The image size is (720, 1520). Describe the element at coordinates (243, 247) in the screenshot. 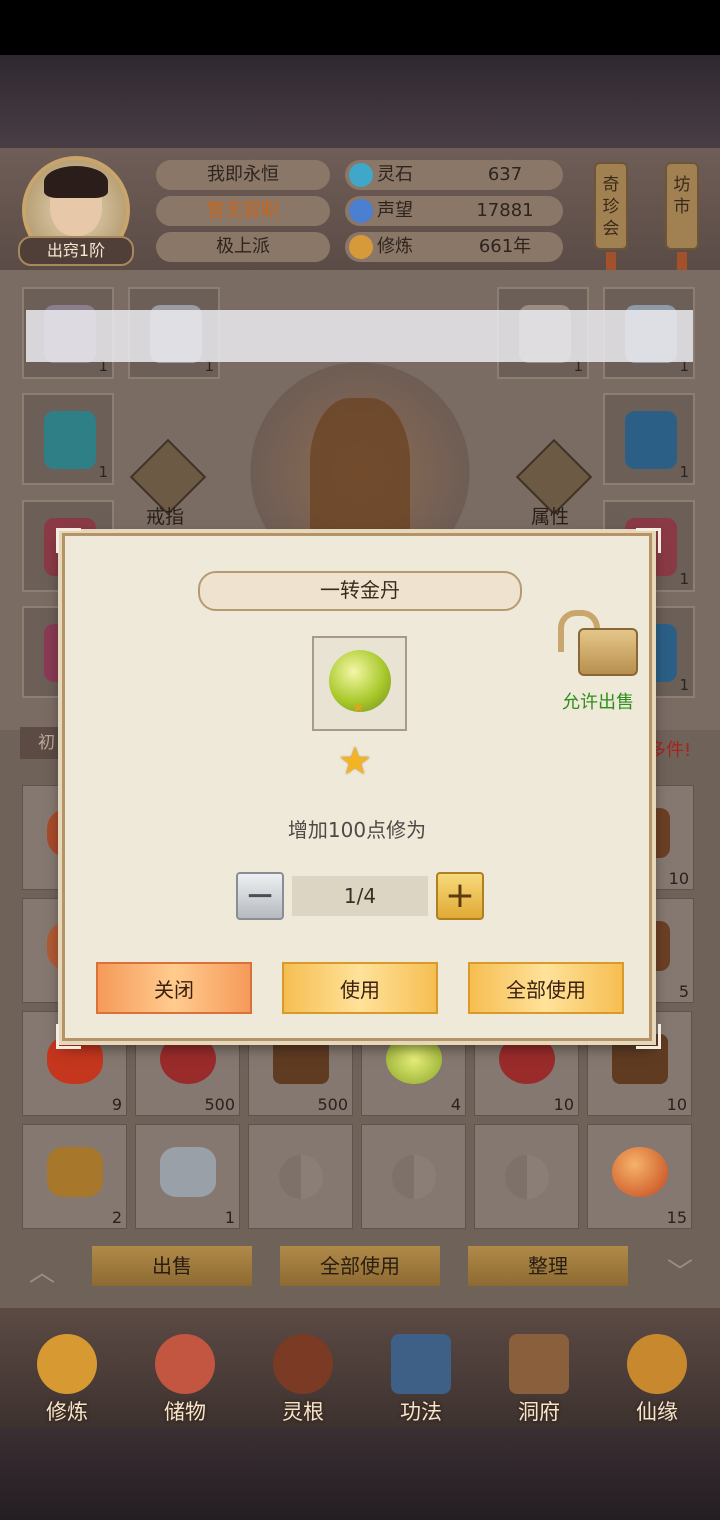

I see `sect-name: 极上派` at that location.